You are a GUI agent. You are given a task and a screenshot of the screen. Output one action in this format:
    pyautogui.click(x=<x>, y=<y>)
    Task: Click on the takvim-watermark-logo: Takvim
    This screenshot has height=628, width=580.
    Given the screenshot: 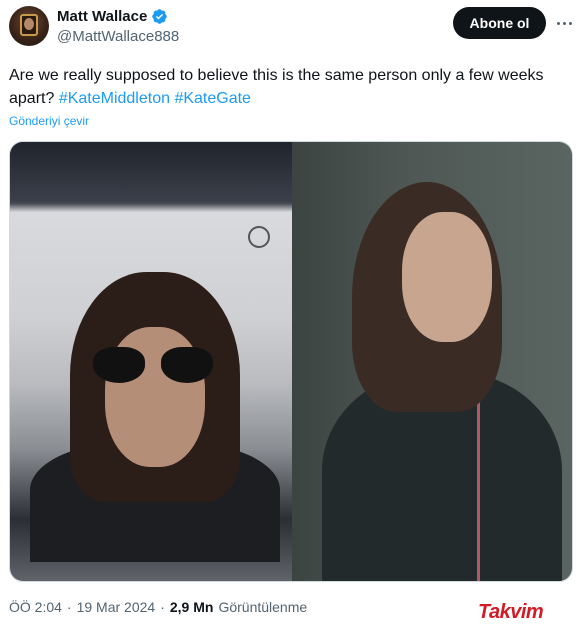 What is the action you would take?
    pyautogui.click(x=527, y=612)
    